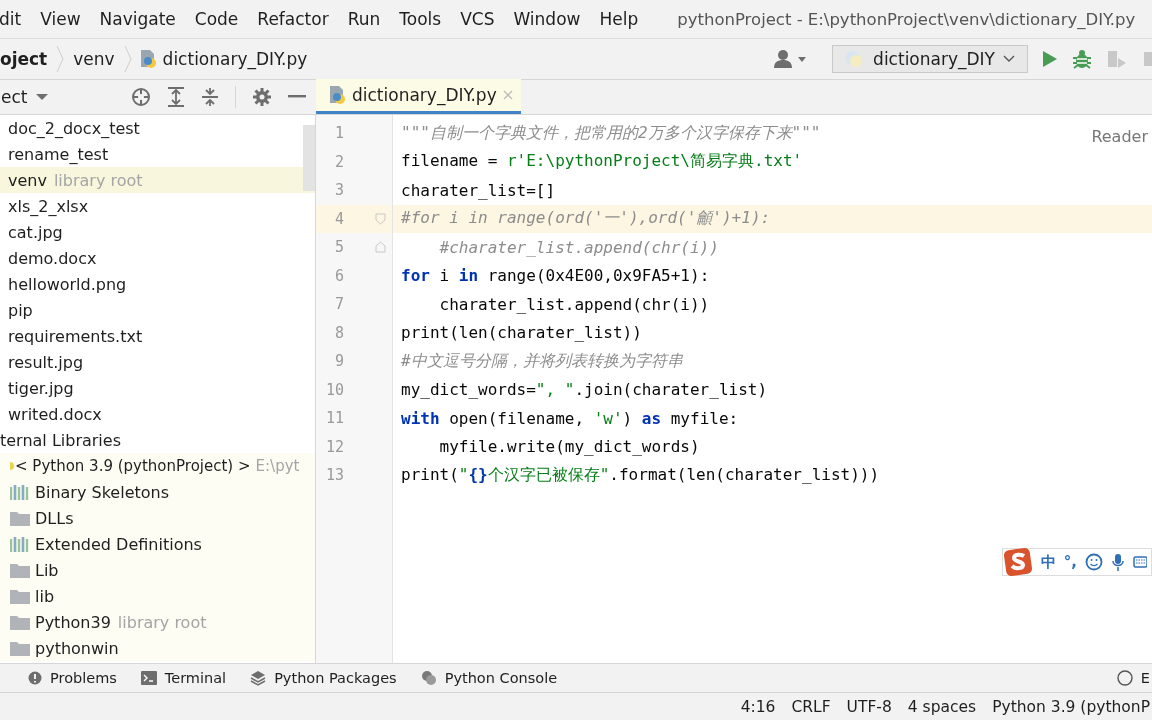 The image size is (1152, 720). Describe the element at coordinates (216, 19) in the screenshot. I see `menu-item: Code` at that location.